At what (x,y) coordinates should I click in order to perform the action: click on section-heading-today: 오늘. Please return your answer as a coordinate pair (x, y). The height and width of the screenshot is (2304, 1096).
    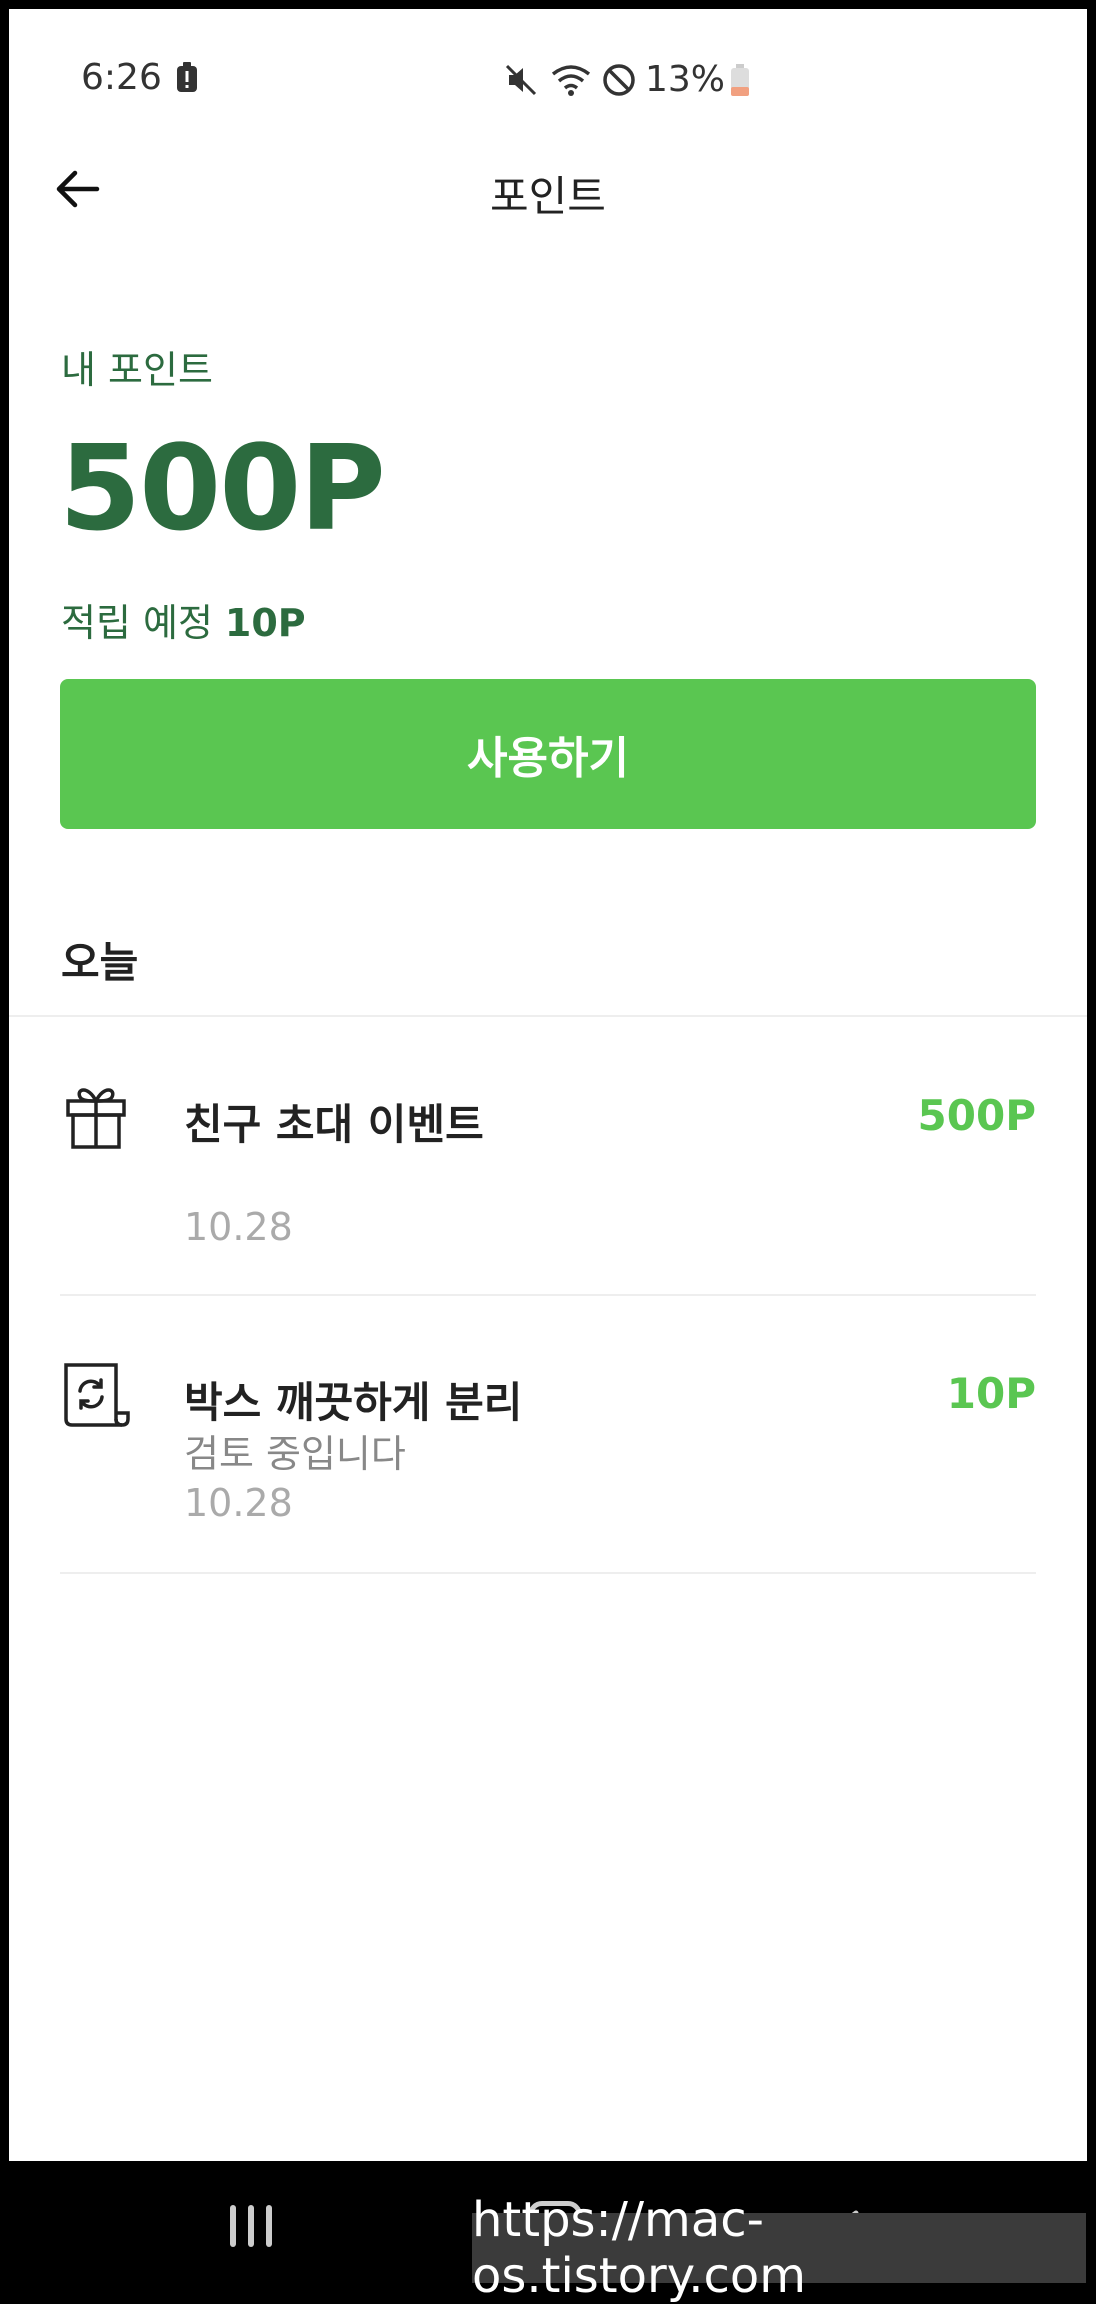
    Looking at the image, I should click on (100, 962).